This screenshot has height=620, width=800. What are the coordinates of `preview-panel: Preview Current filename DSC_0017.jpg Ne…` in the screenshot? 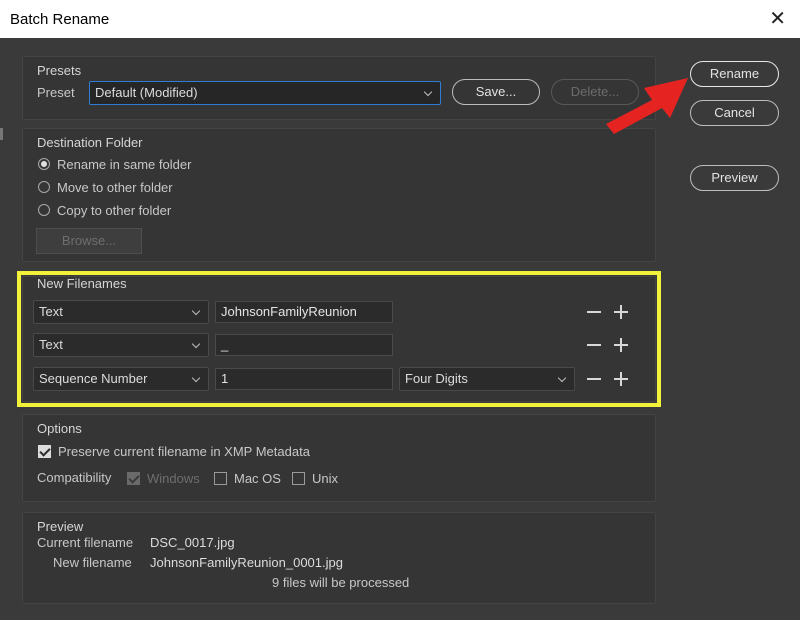 It's located at (339, 558).